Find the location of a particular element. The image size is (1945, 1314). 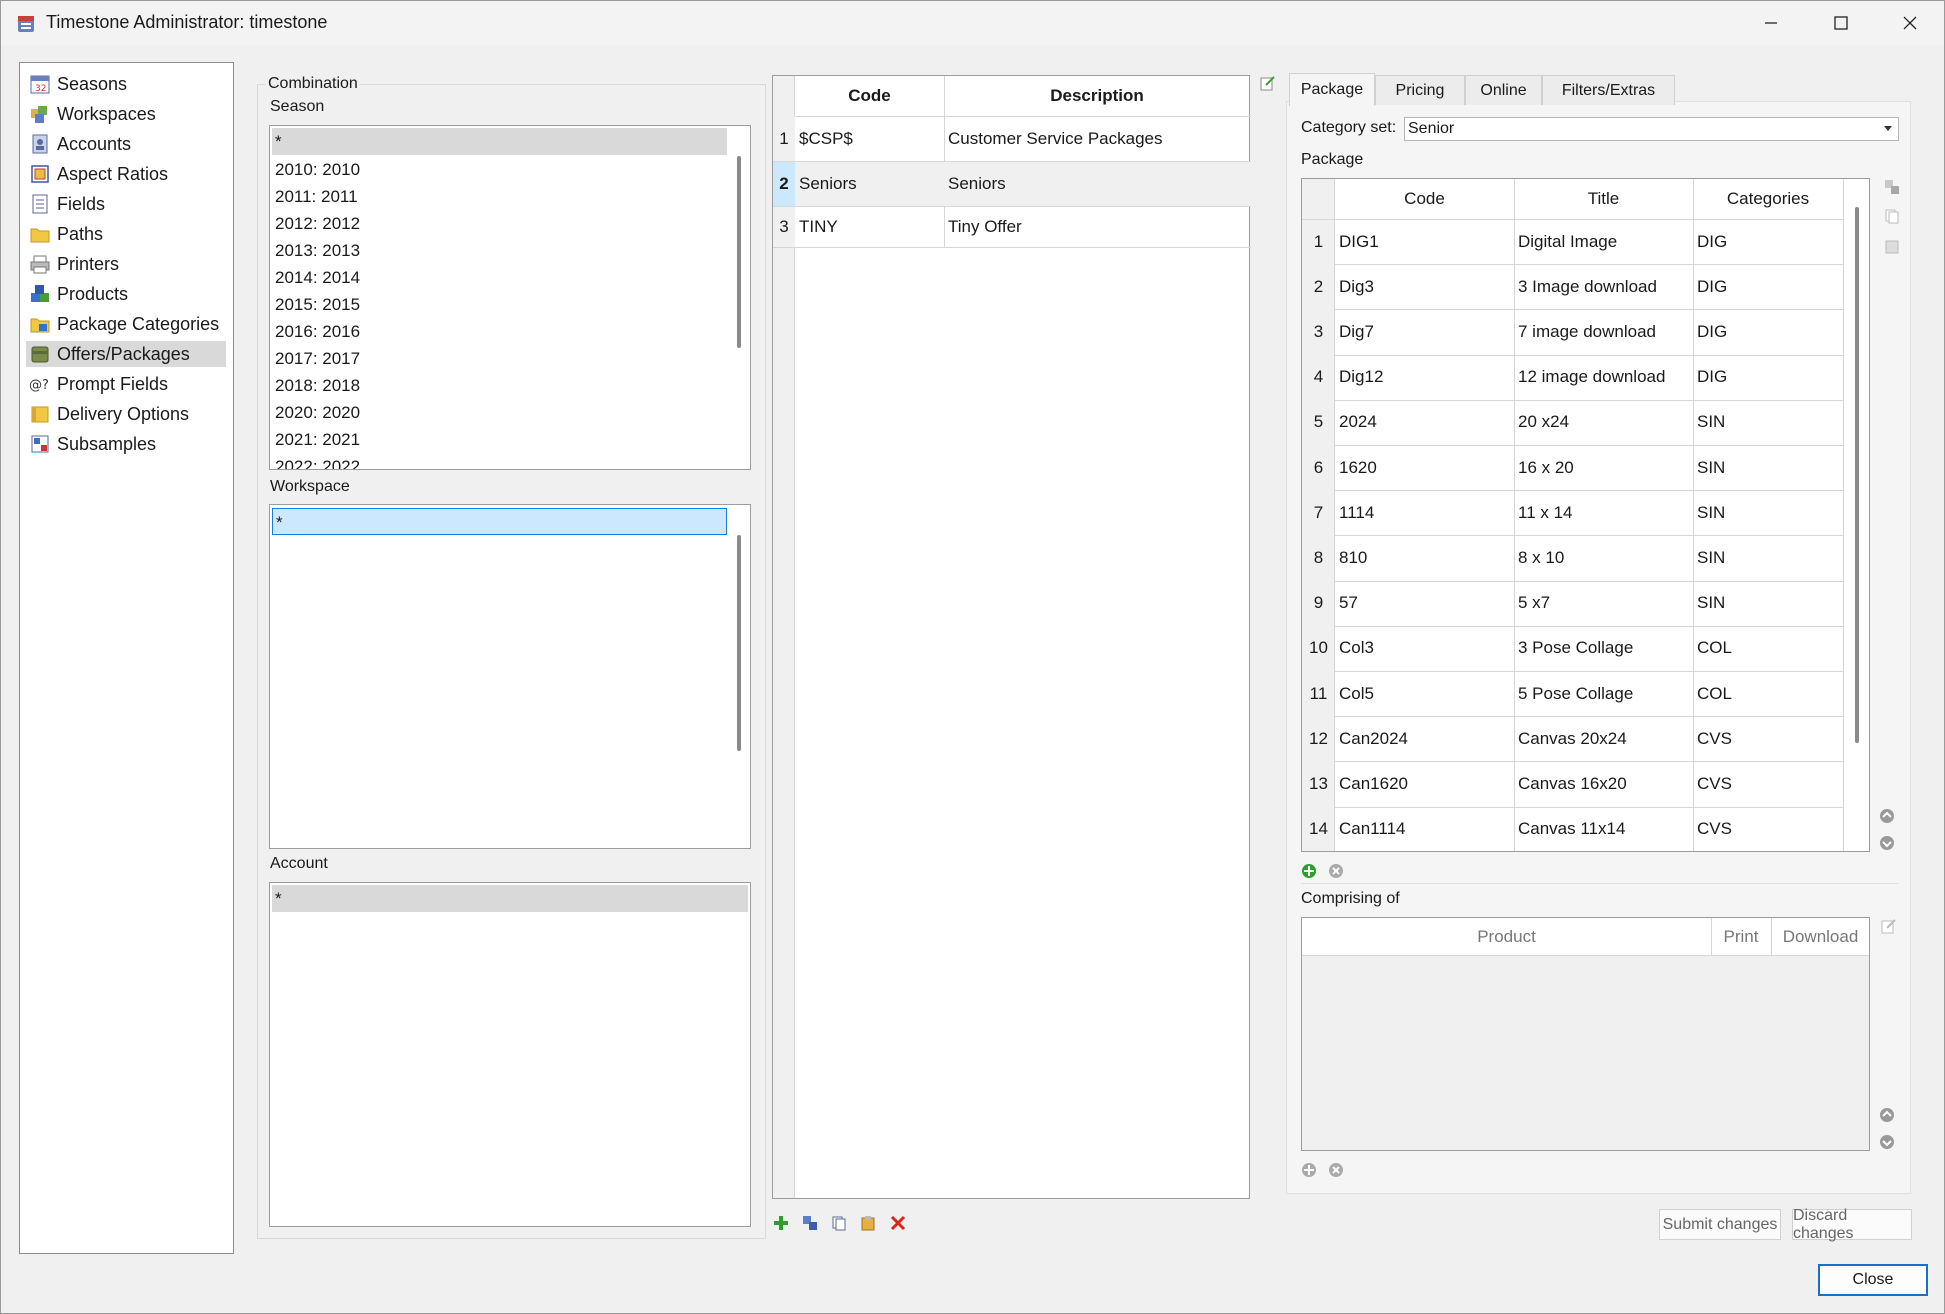

sidebar-item-offers-packages: Offers/Packages is located at coordinates (126, 354).